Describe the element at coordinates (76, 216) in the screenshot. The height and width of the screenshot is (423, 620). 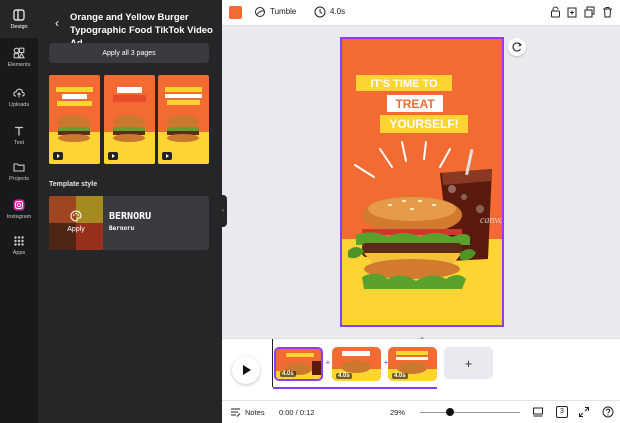
I see `palette-icon` at that location.